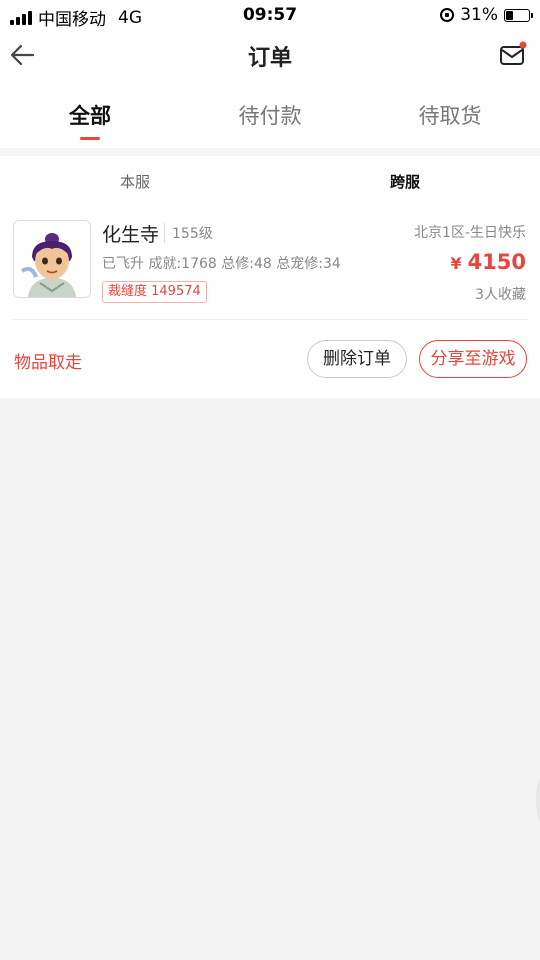  I want to click on tailoring-badge: 裁缝度 149574, so click(154, 292).